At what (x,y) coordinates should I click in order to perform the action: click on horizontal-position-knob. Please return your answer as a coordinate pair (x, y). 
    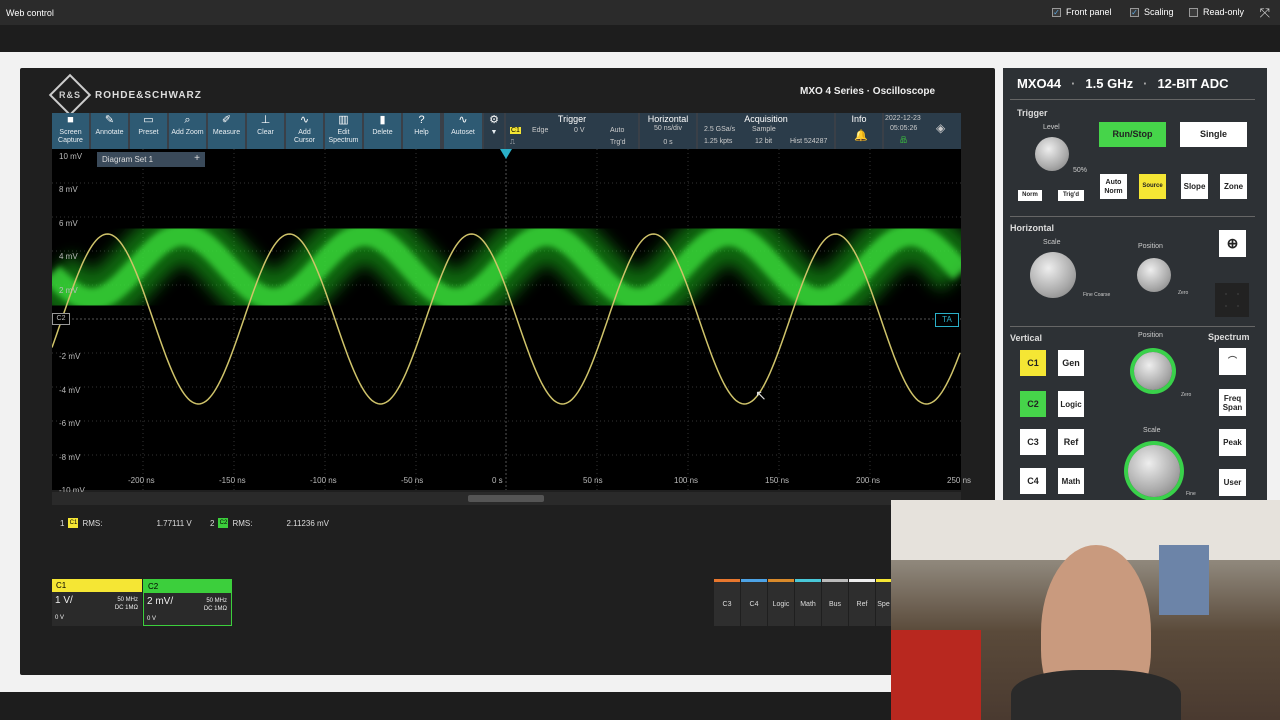
    Looking at the image, I should click on (1154, 275).